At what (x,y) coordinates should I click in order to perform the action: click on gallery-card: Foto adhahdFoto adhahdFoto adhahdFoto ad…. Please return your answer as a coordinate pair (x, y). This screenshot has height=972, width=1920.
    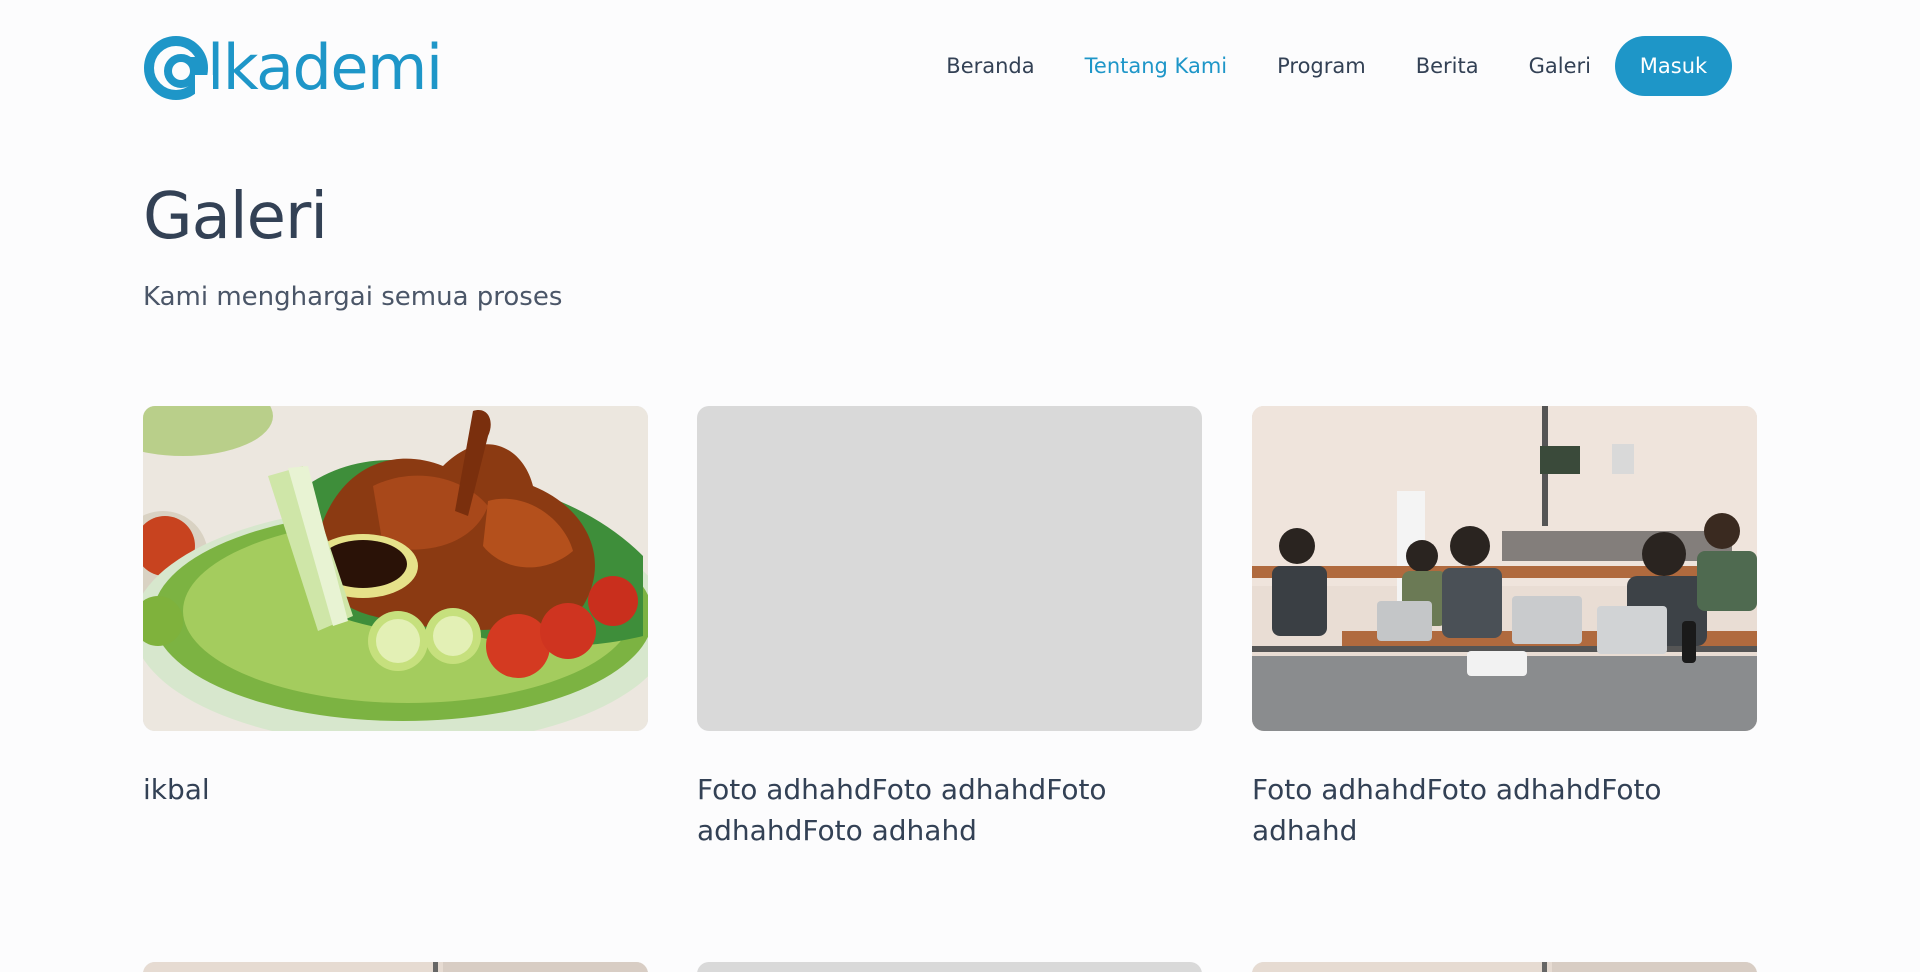
    Looking at the image, I should click on (949, 628).